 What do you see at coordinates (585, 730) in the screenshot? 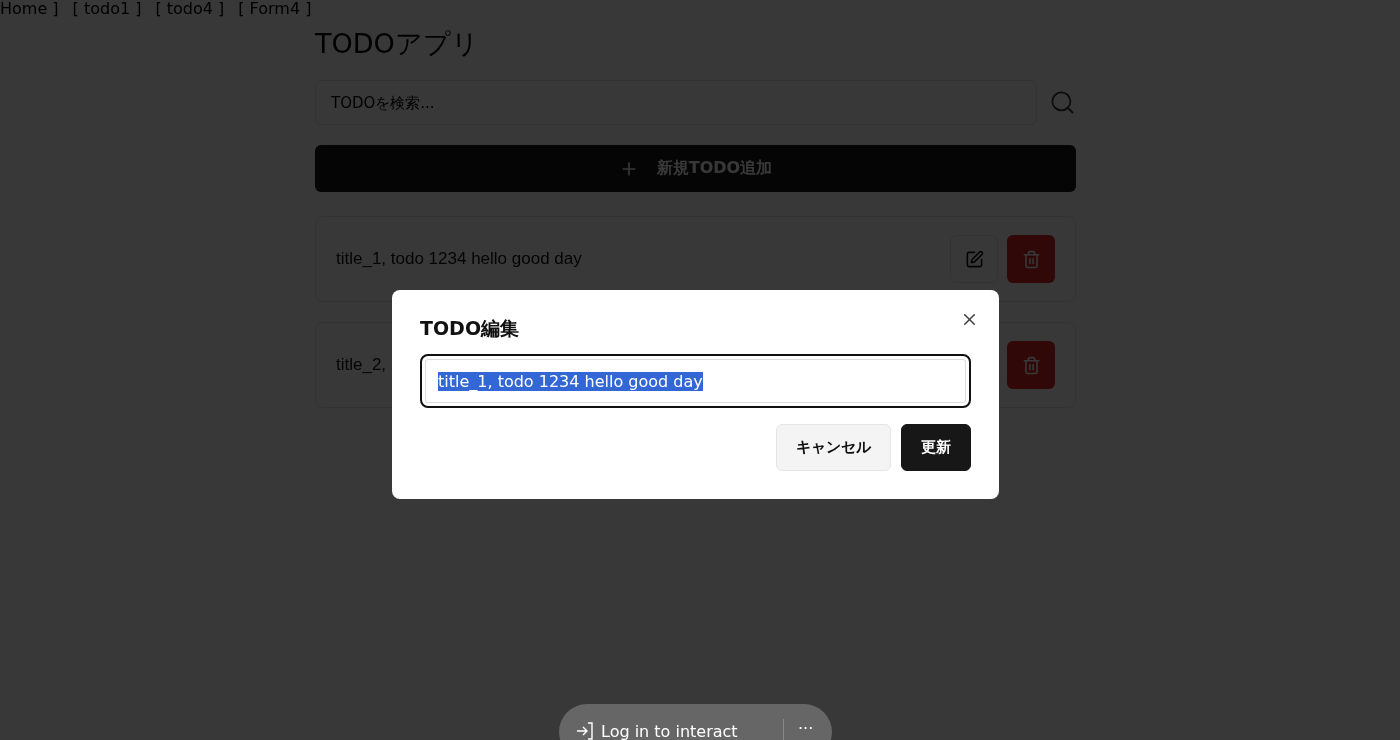
I see `login-icon` at bounding box center [585, 730].